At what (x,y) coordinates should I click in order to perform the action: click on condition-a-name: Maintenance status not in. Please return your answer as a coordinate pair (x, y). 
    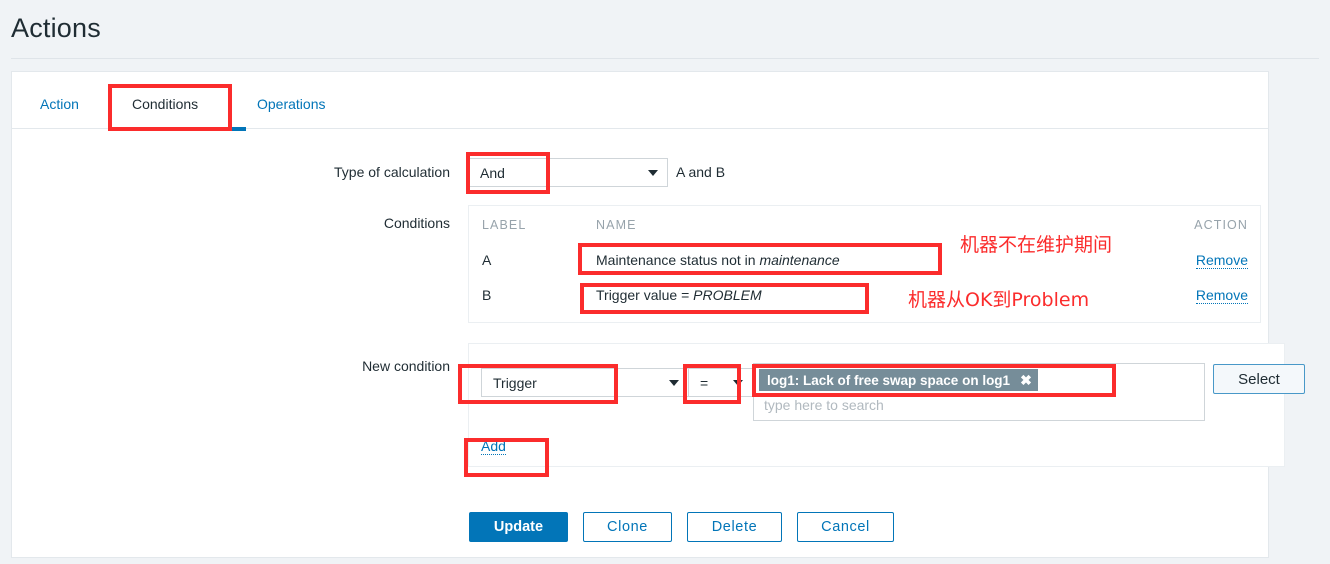
    Looking at the image, I should click on (678, 260).